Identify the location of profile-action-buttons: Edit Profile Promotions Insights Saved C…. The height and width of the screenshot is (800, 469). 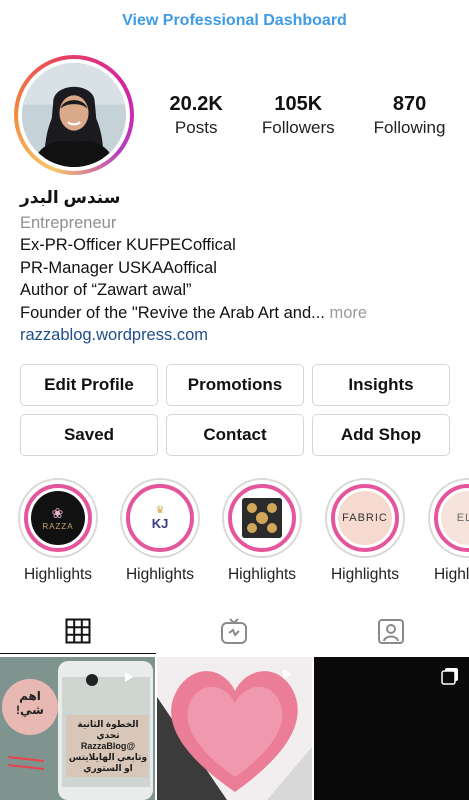
(235, 410).